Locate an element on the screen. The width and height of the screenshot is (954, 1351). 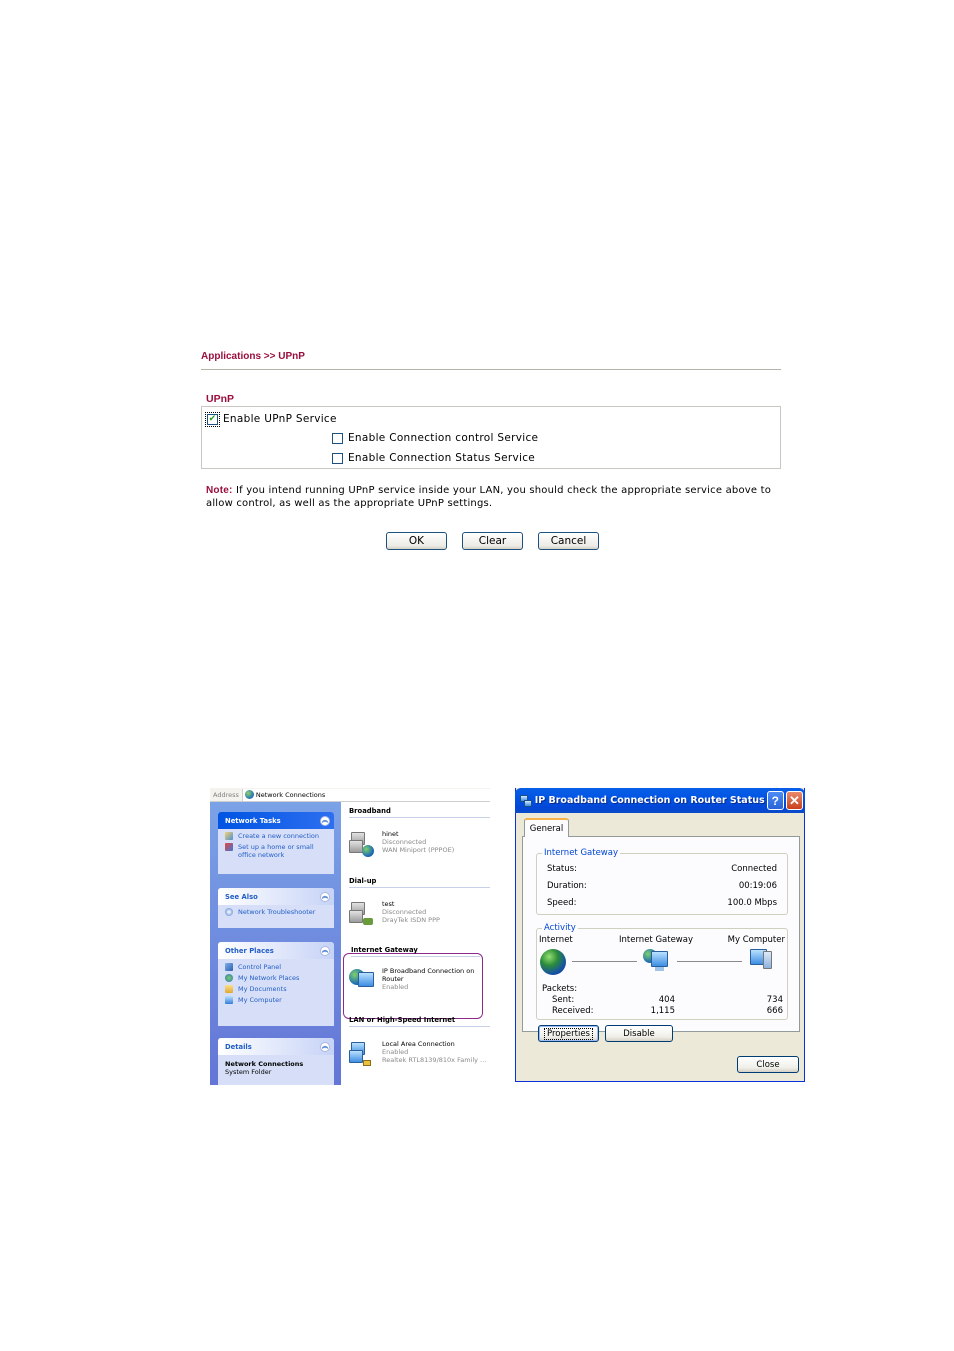
my-documents-icon is located at coordinates (229, 989).